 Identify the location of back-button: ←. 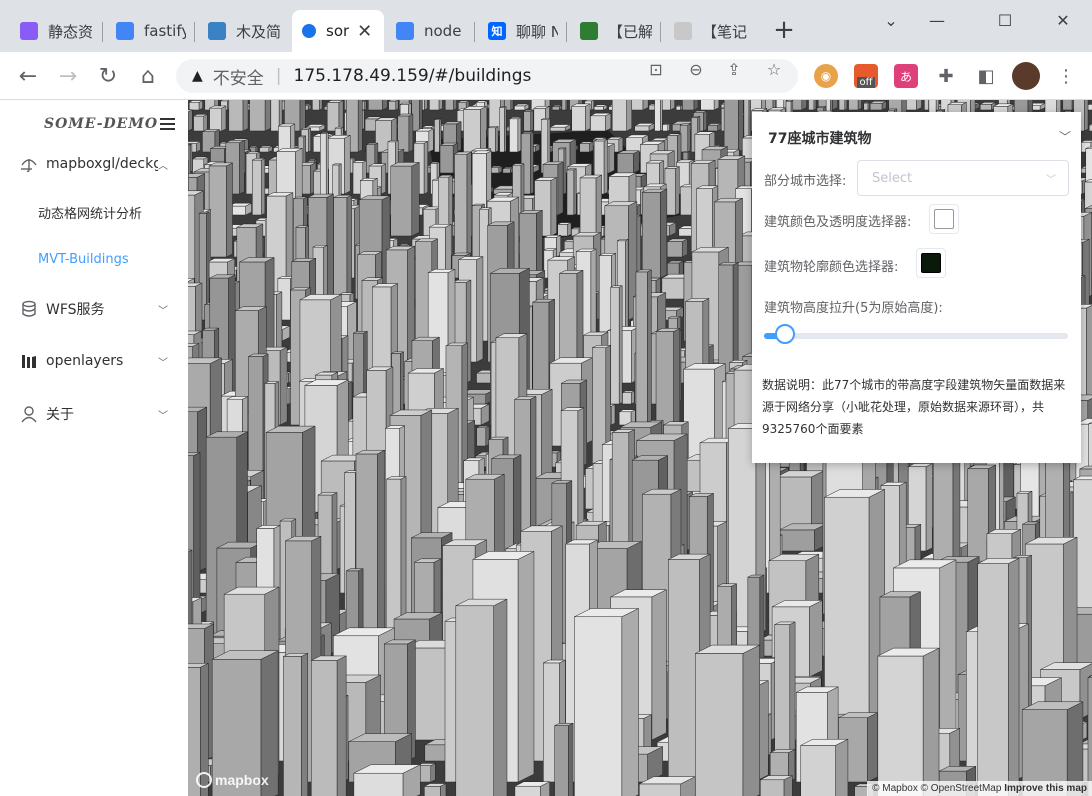
(28, 76).